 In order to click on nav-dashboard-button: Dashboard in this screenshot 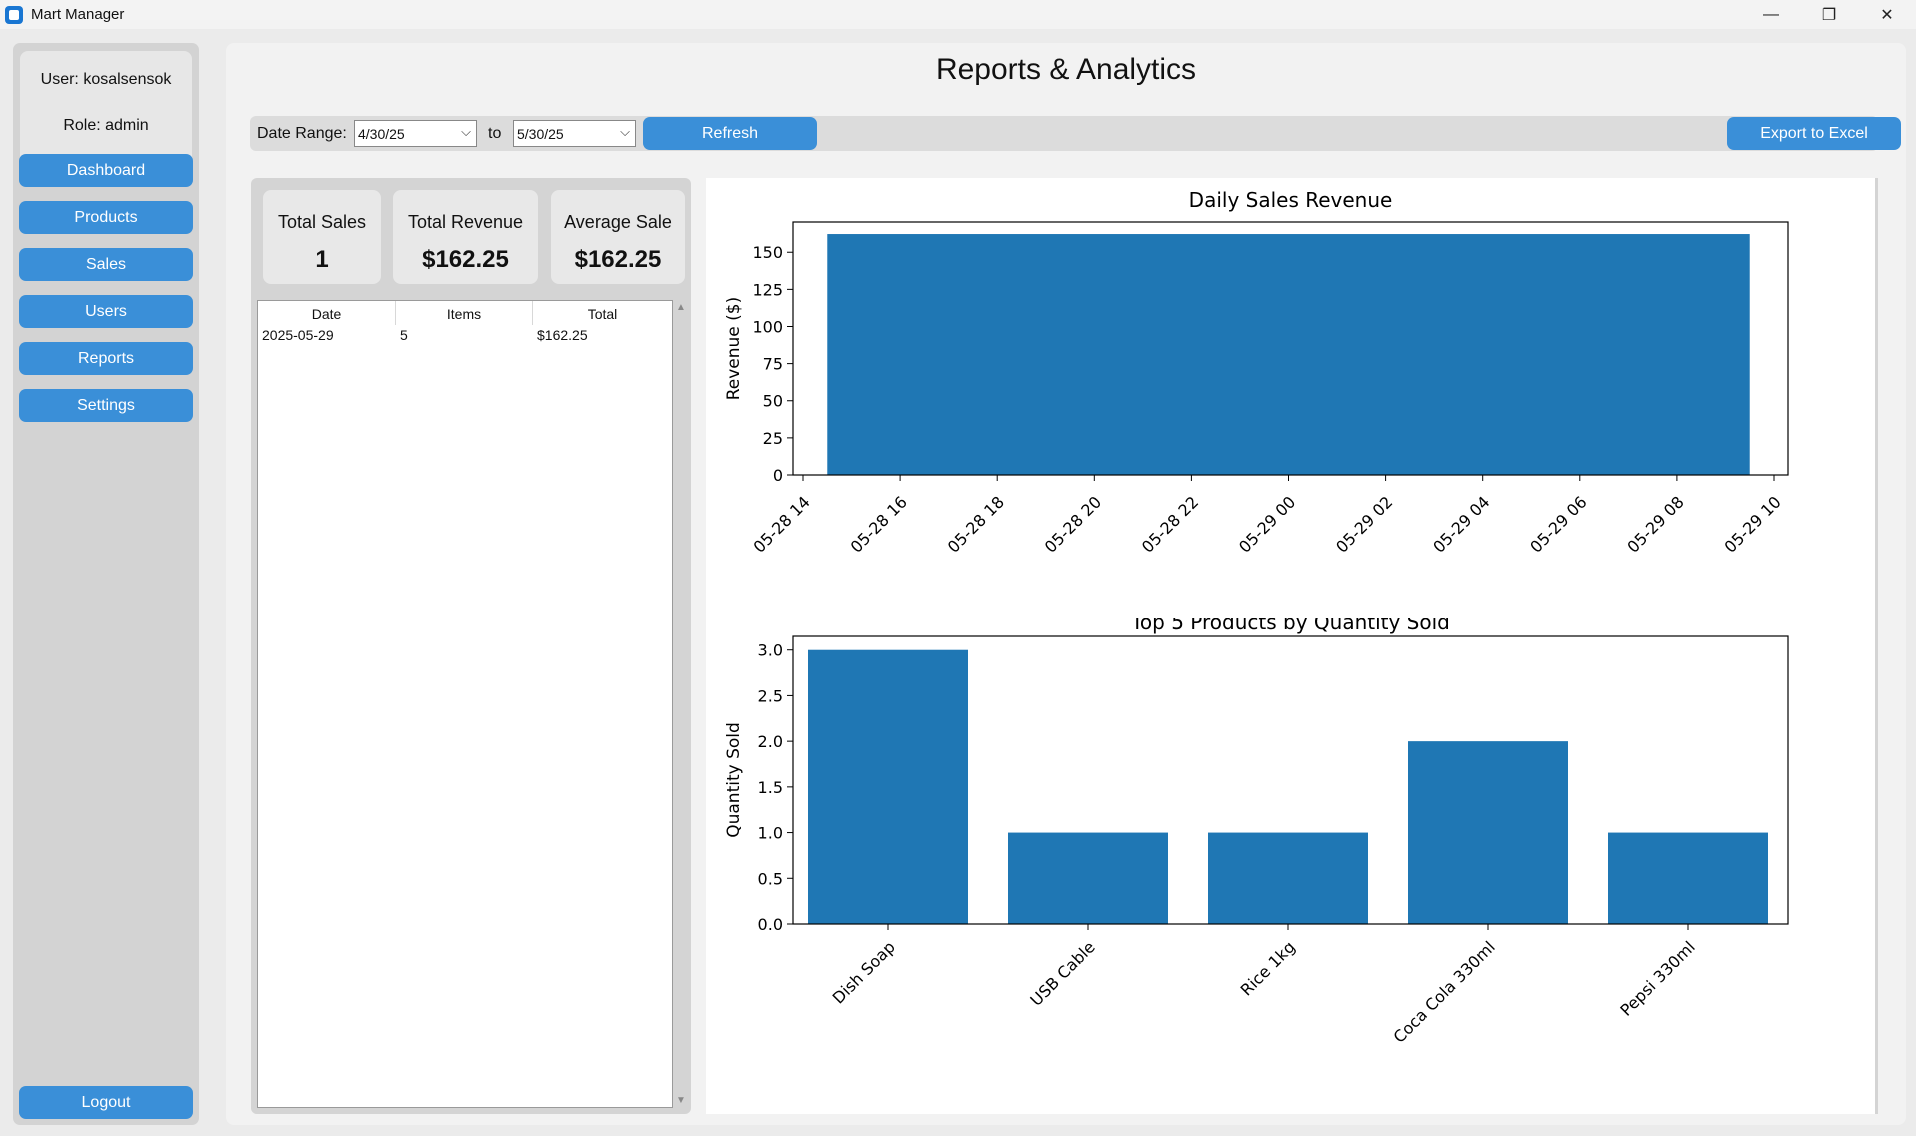, I will do `click(106, 170)`.